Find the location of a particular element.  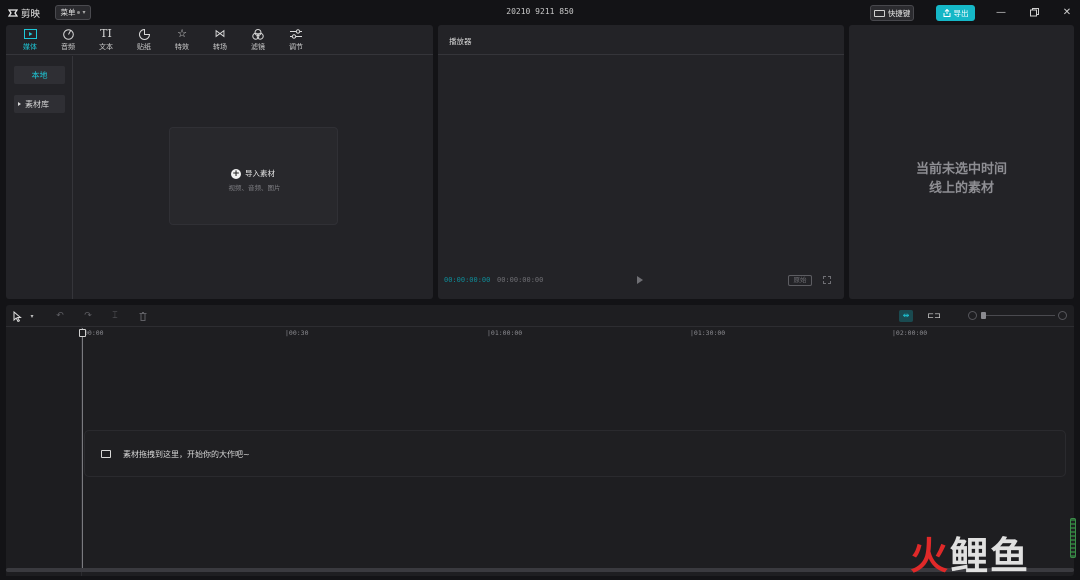

ruler-tick-label: |02:00:00 is located at coordinates (910, 333).